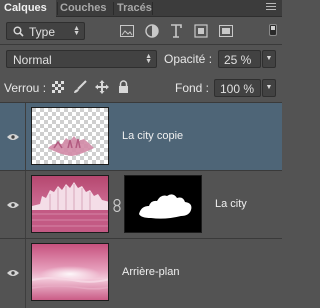 The image size is (320, 308). I want to click on filter-type-dropdown: Type ▲ ▼, so click(45, 31).